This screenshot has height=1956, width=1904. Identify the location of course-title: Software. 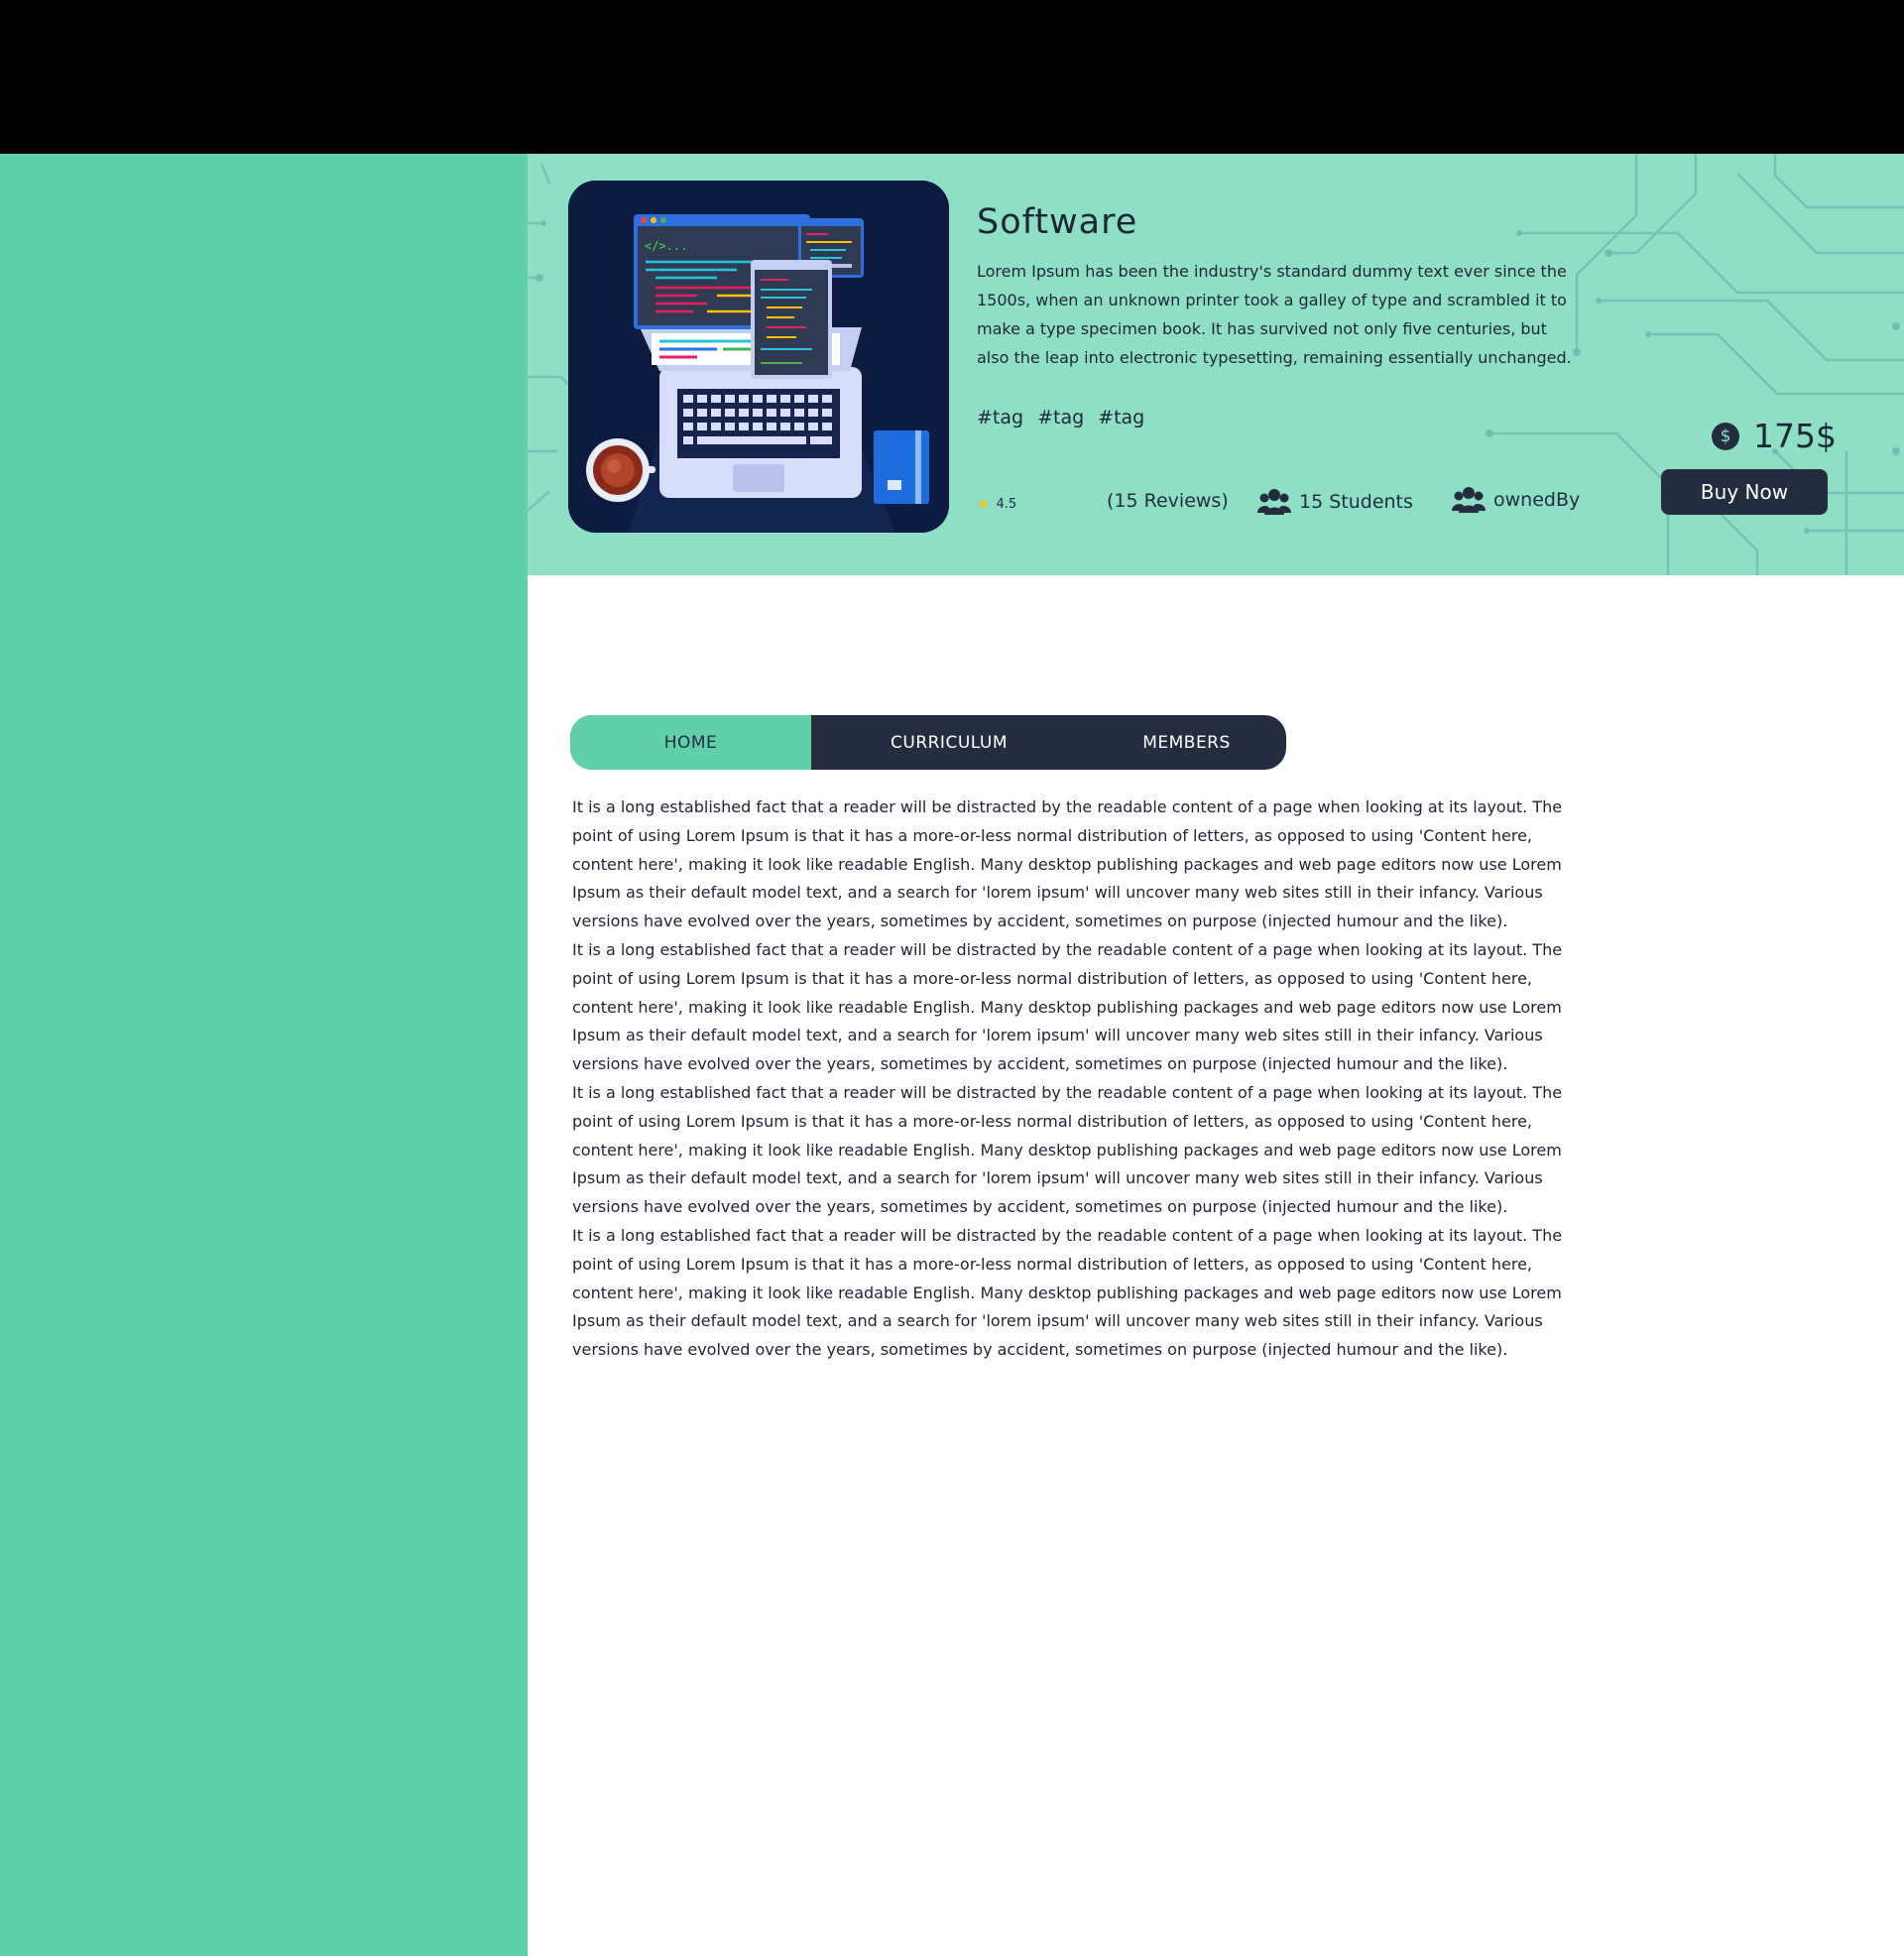
(1057, 222).